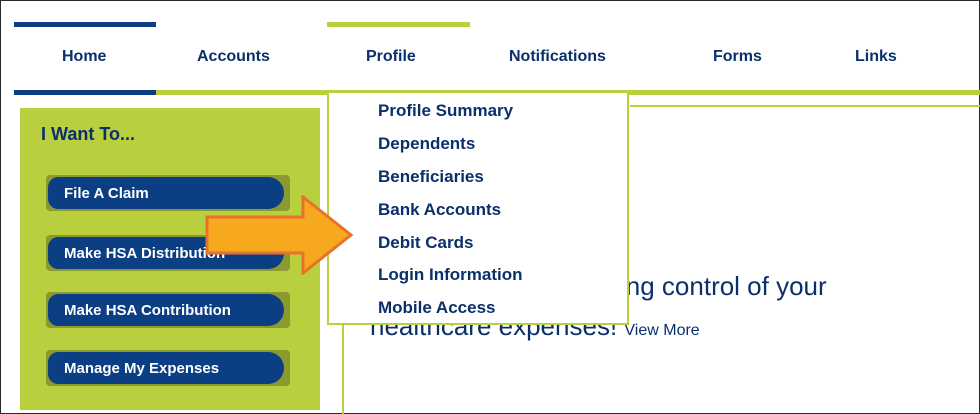  I want to click on make-hsa-contribution-button: Make HSA Contribution, so click(168, 310).